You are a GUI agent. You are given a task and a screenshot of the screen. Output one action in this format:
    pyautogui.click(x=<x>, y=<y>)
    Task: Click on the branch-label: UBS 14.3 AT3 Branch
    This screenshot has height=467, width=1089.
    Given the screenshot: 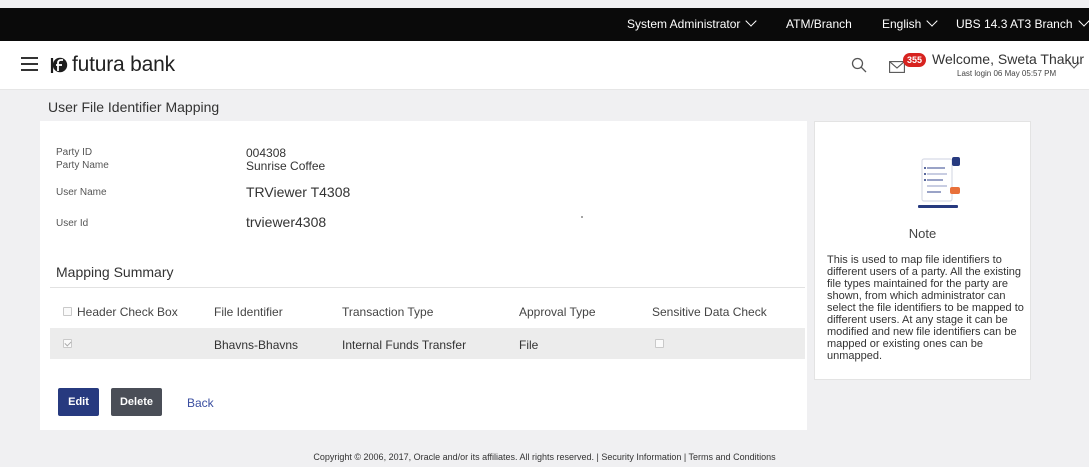 What is the action you would take?
    pyautogui.click(x=1014, y=24)
    